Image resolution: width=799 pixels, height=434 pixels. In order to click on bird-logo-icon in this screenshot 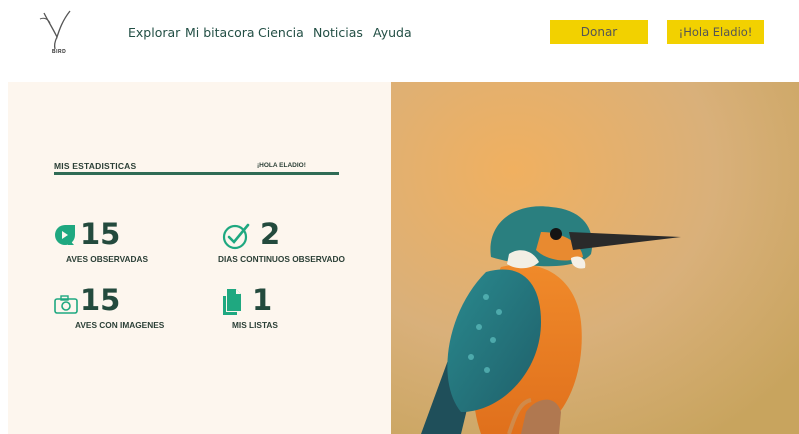, I will do `click(55, 30)`.